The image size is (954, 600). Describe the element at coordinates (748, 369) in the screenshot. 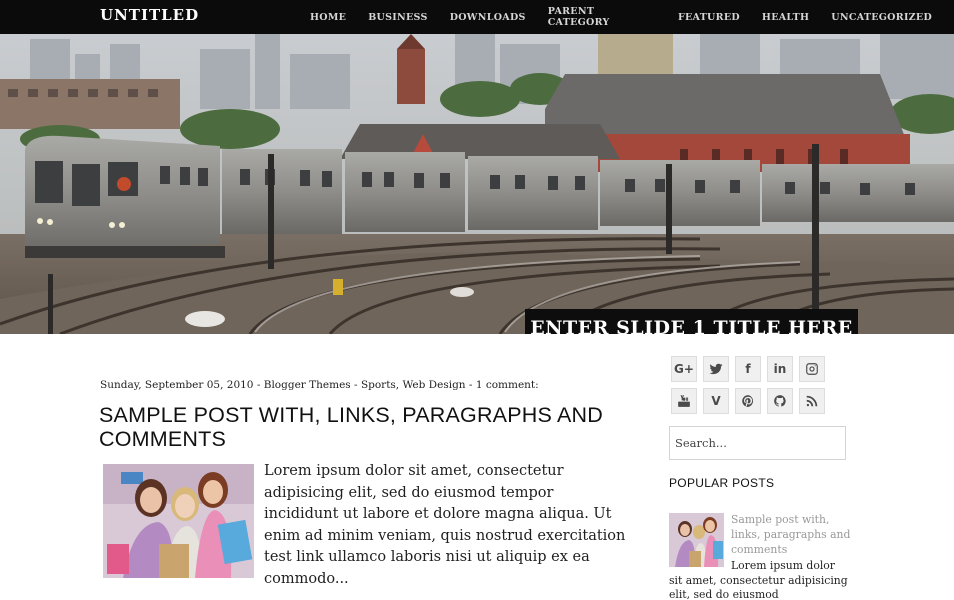

I see `facebook-icon: f` at that location.